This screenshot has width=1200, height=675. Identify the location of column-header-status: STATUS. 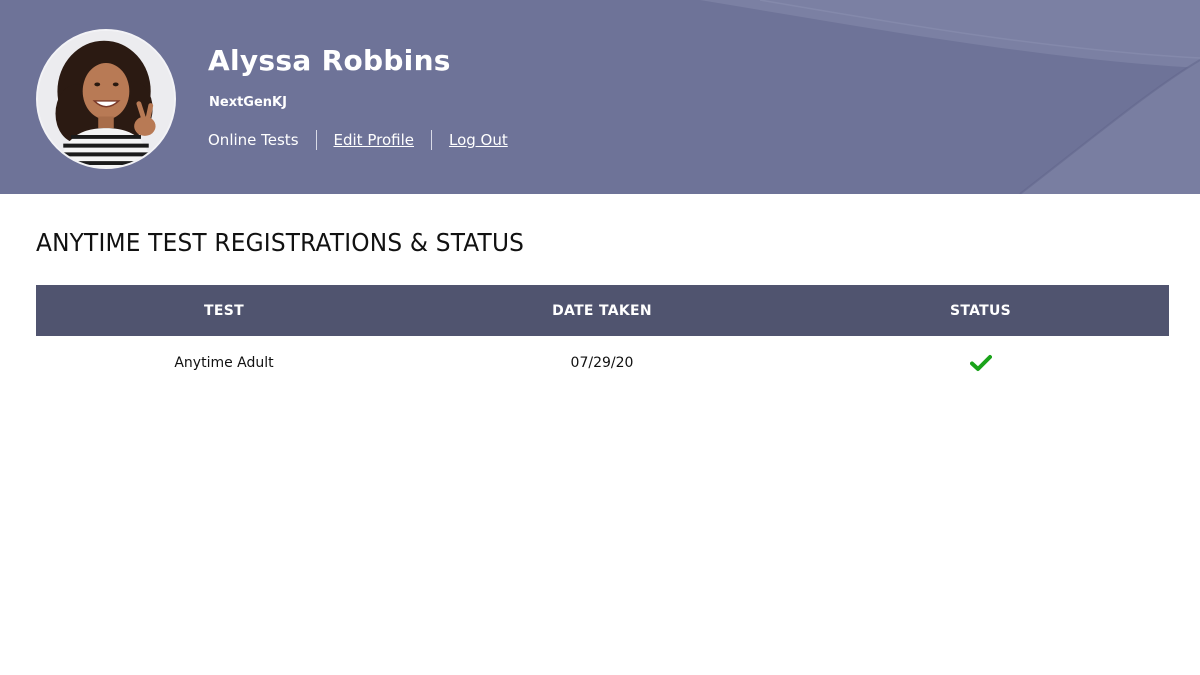
(980, 310).